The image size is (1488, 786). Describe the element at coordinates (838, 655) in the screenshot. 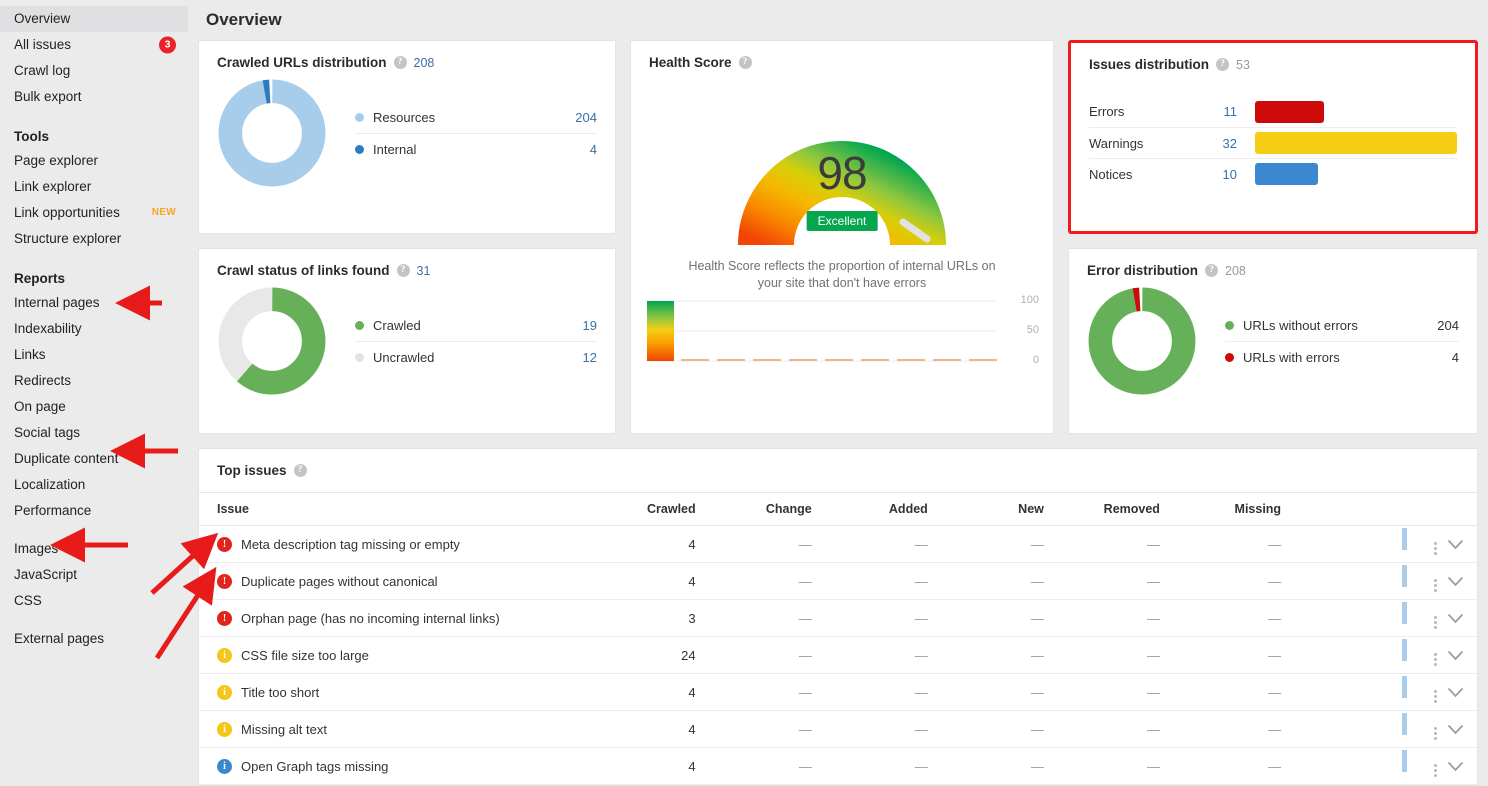

I see `table-row: i CSS file size too large 24— — — — —` at that location.